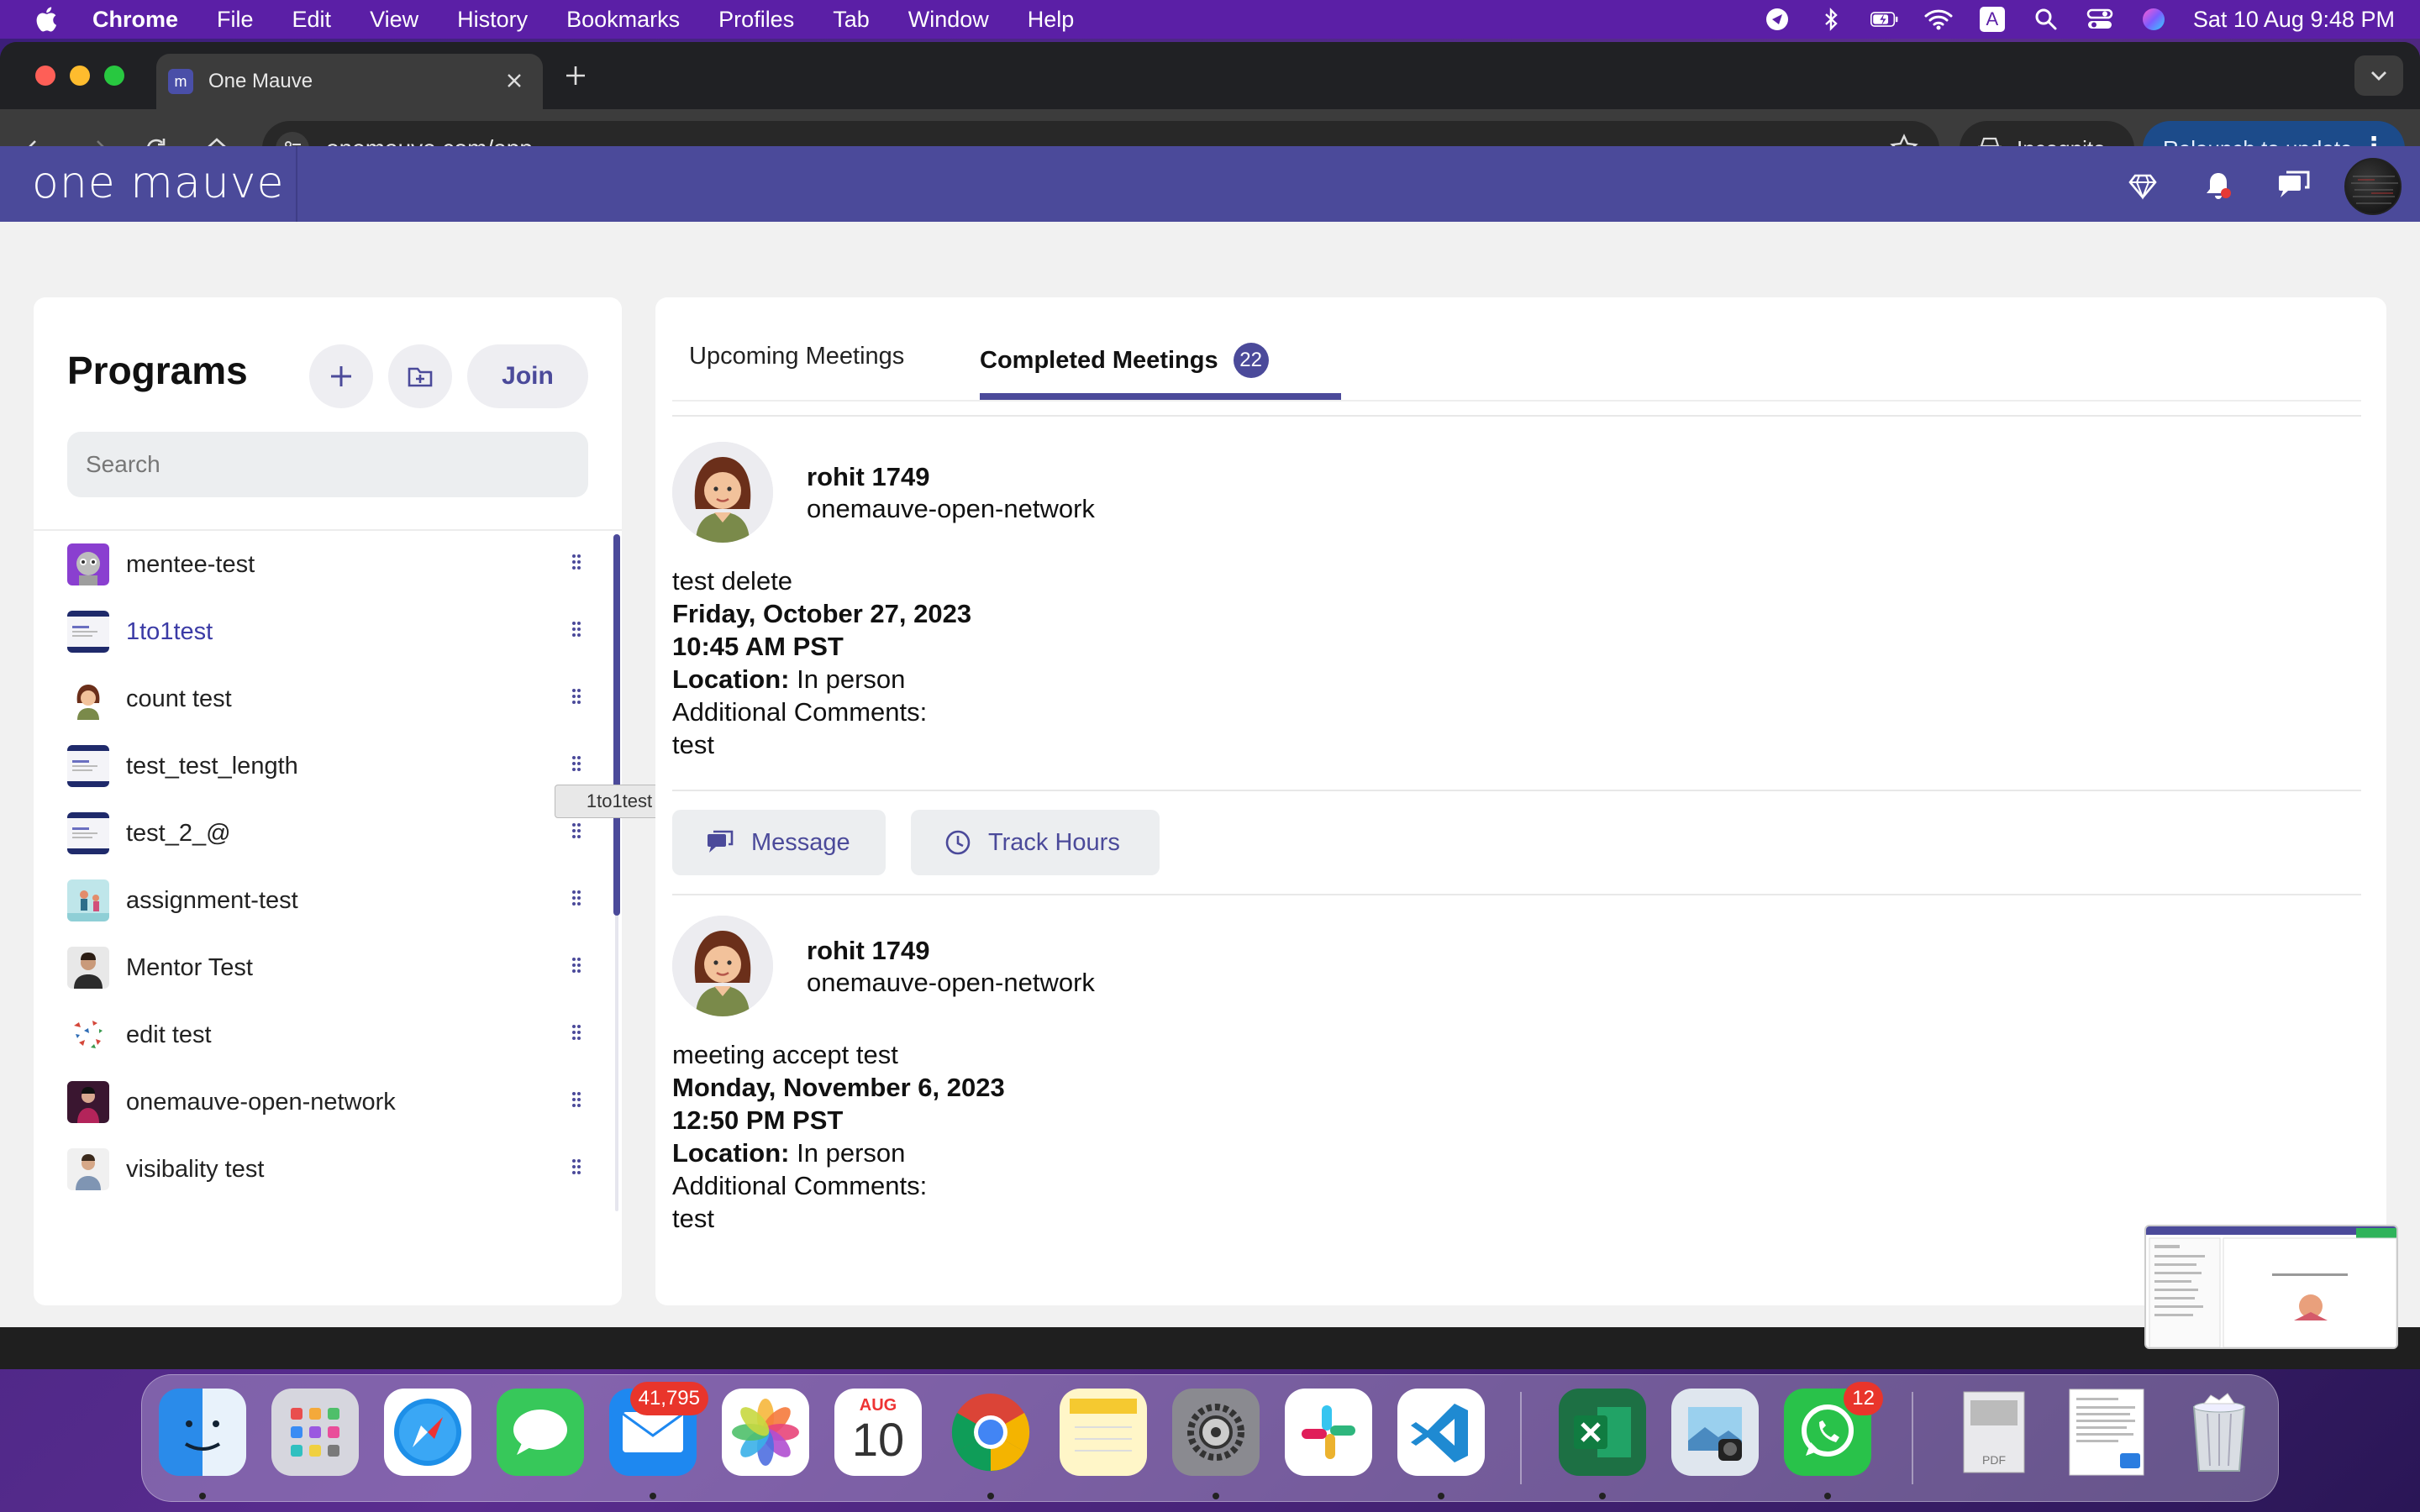 The width and height of the screenshot is (2420, 1512). I want to click on program-name: Mentor Test, so click(189, 967).